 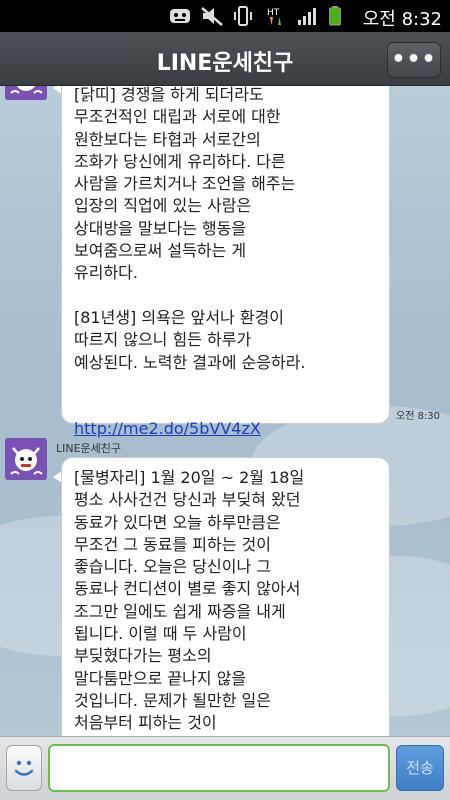 I want to click on emoticon-button, so click(x=24, y=768).